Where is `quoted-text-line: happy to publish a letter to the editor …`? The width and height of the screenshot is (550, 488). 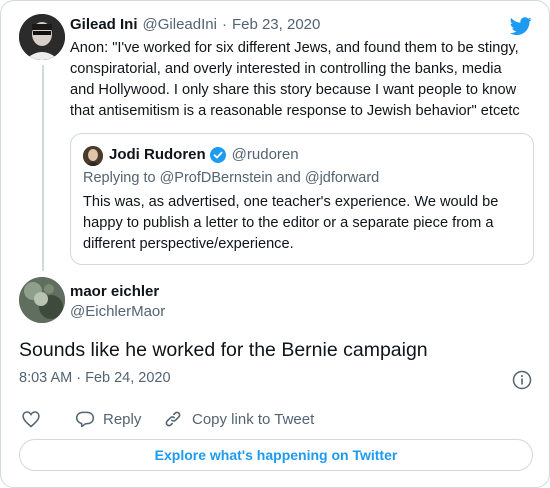
quoted-text-line: happy to publish a letter to the editor … is located at coordinates (288, 223).